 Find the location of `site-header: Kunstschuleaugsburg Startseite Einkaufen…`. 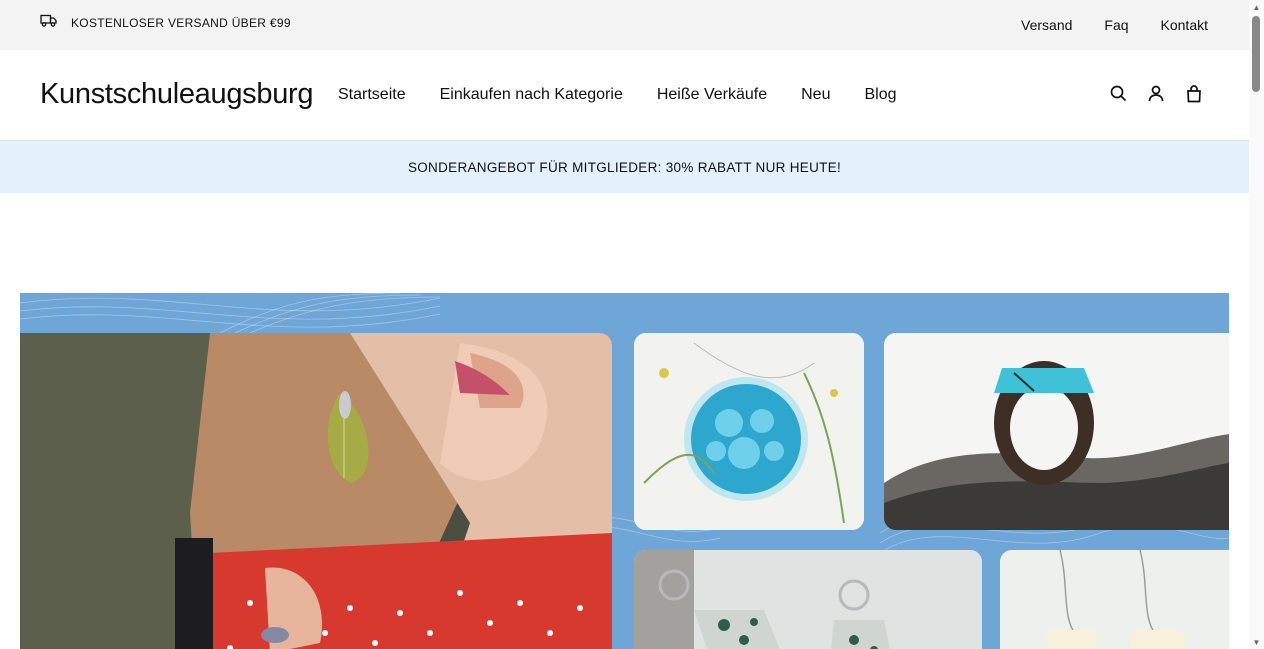

site-header: Kunstschuleaugsburg Startseite Einkaufen… is located at coordinates (624, 95).